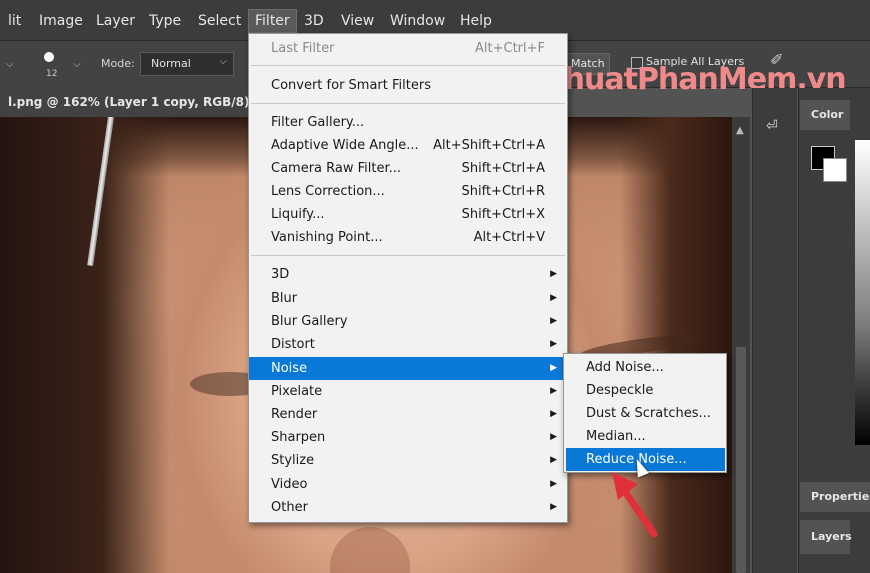 The image size is (870, 573). What do you see at coordinates (862, 292) in the screenshot?
I see `color-picker-field` at bounding box center [862, 292].